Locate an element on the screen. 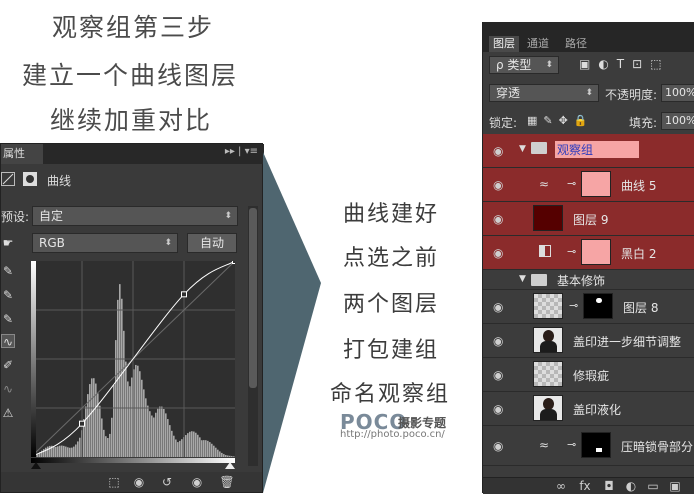 The image size is (694, 494). fill-input: 100% is located at coordinates (677, 121).